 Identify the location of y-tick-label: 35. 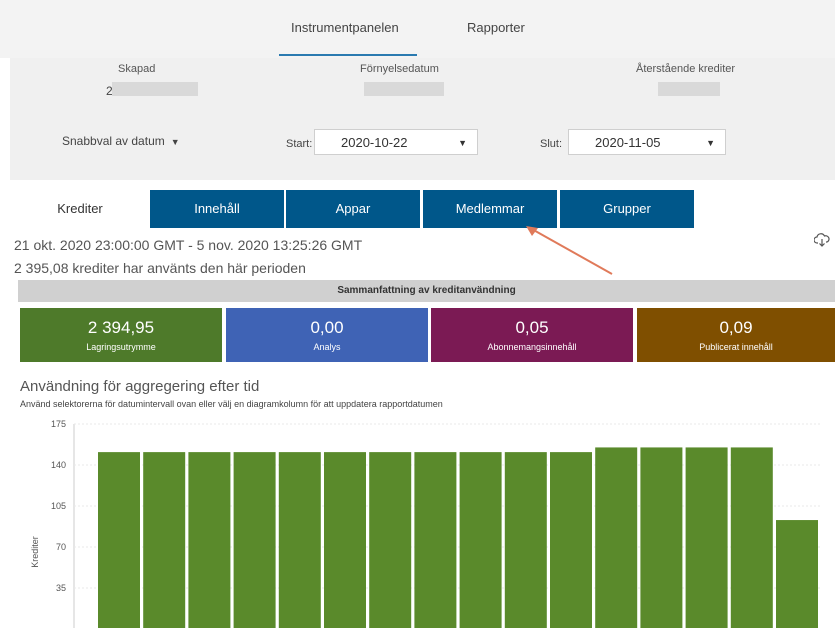
(61, 588).